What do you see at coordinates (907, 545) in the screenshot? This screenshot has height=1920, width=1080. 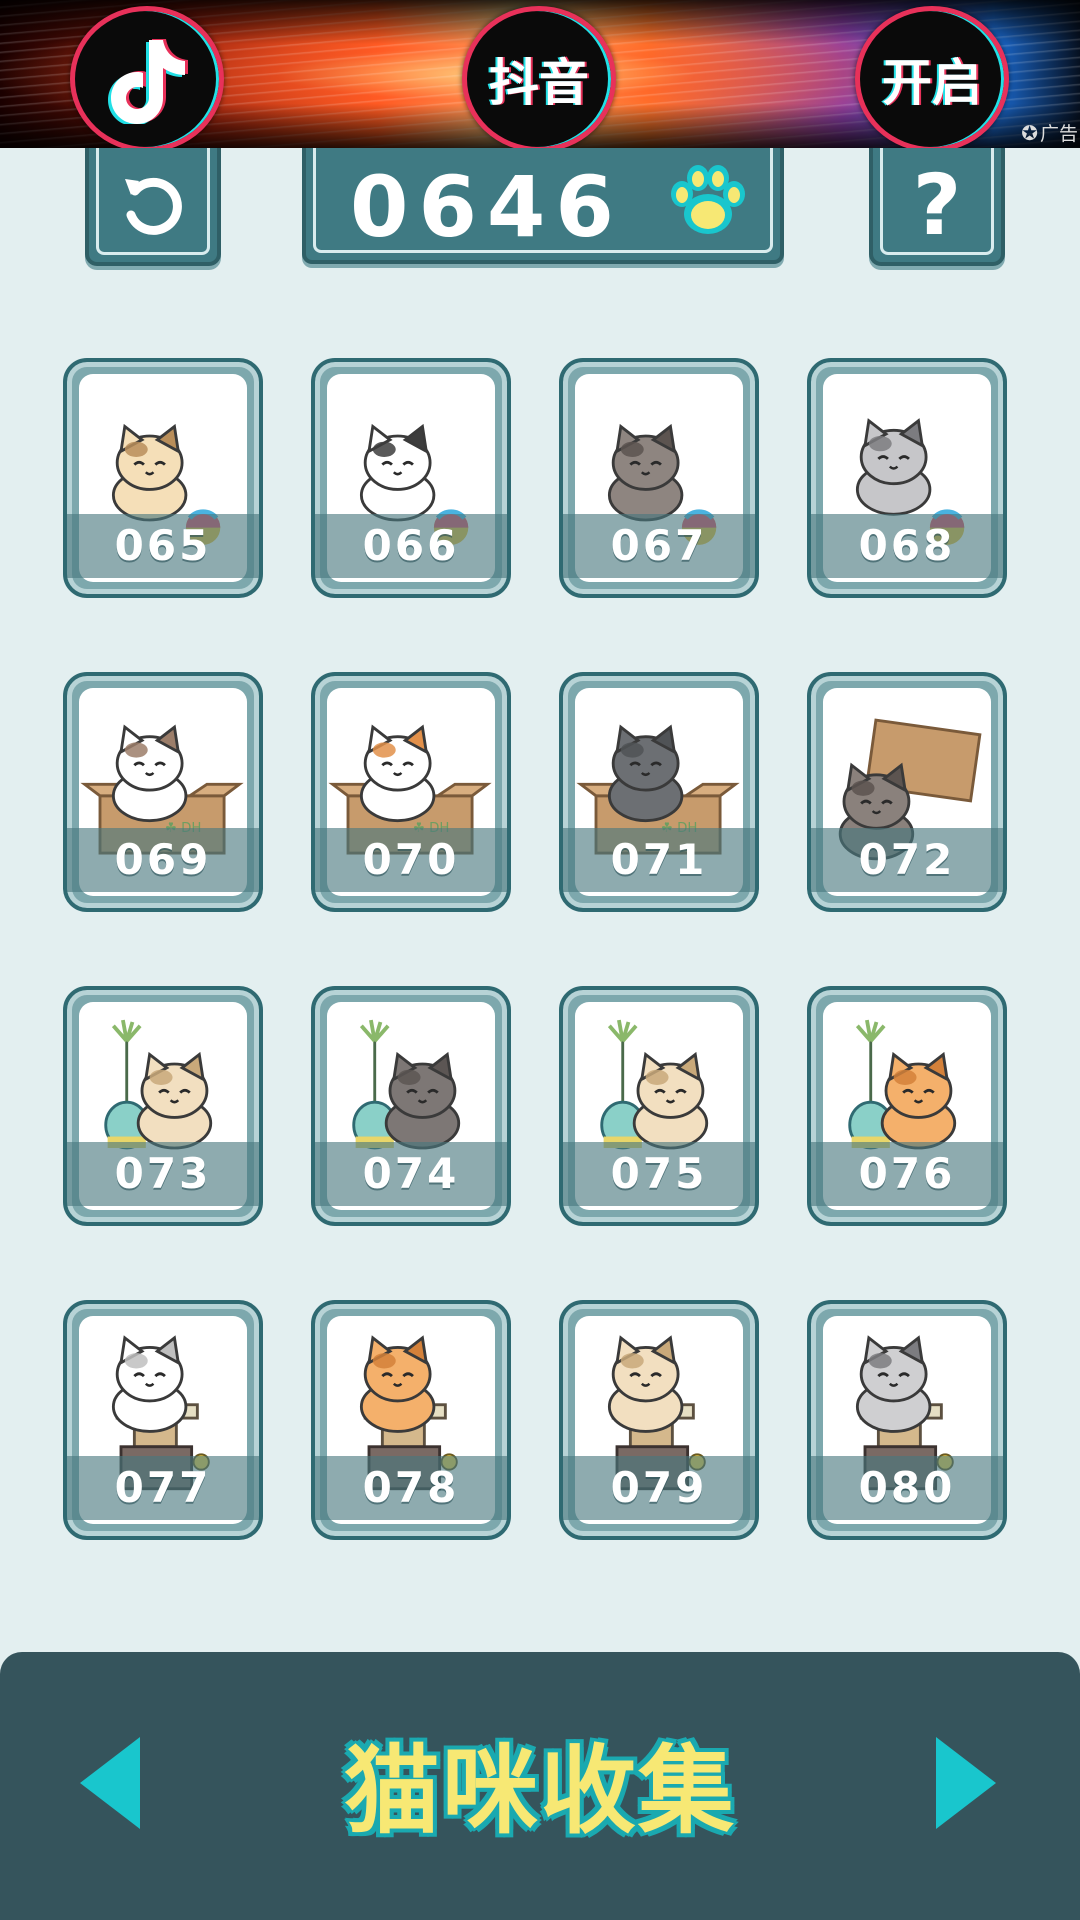 I see `card-number: 068` at bounding box center [907, 545].